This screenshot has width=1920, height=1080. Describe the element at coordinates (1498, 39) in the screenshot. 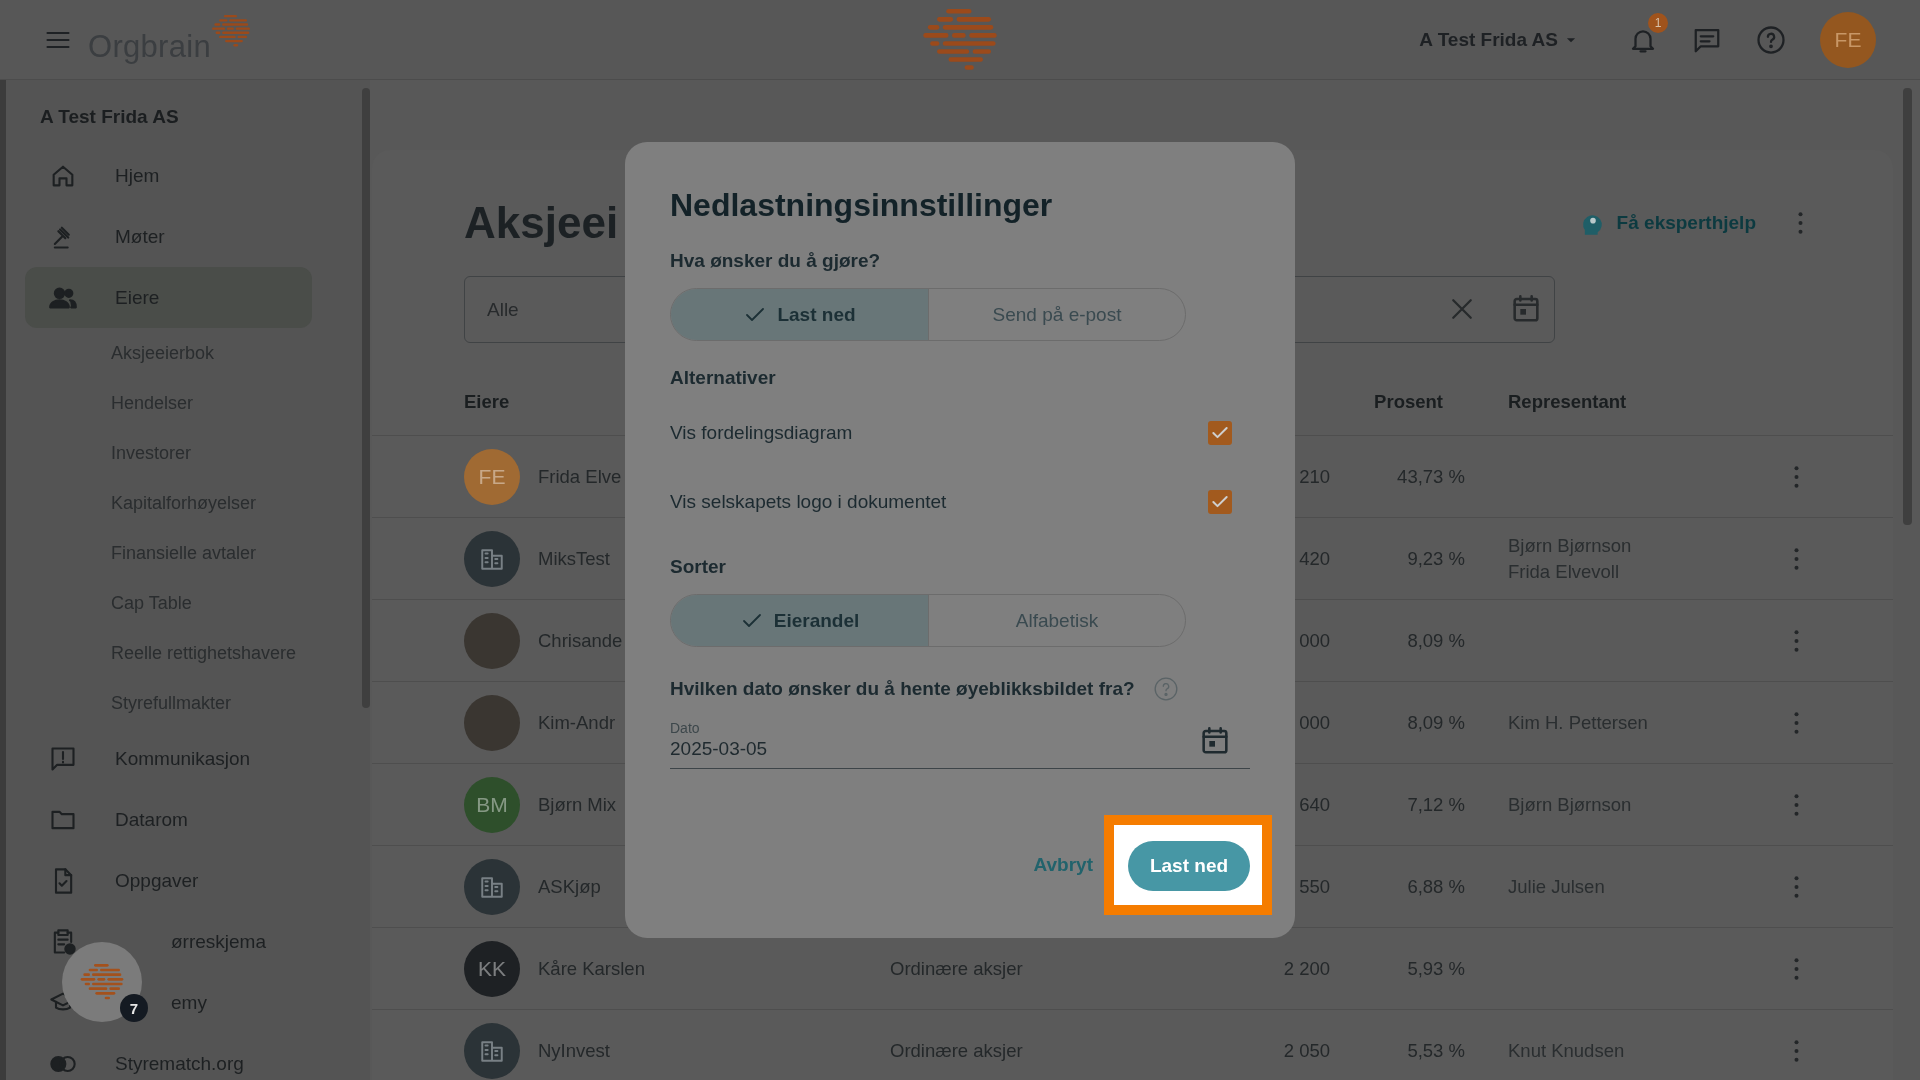

I see `company-selector: A Test Frida AS` at that location.